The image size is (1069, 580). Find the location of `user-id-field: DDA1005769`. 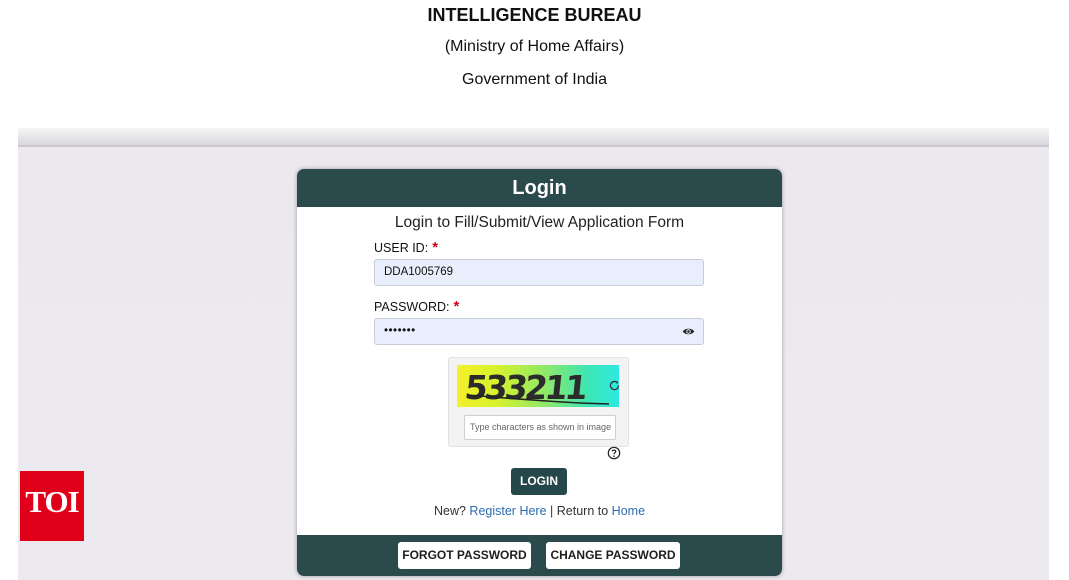

user-id-field: DDA1005769 is located at coordinates (539, 272).